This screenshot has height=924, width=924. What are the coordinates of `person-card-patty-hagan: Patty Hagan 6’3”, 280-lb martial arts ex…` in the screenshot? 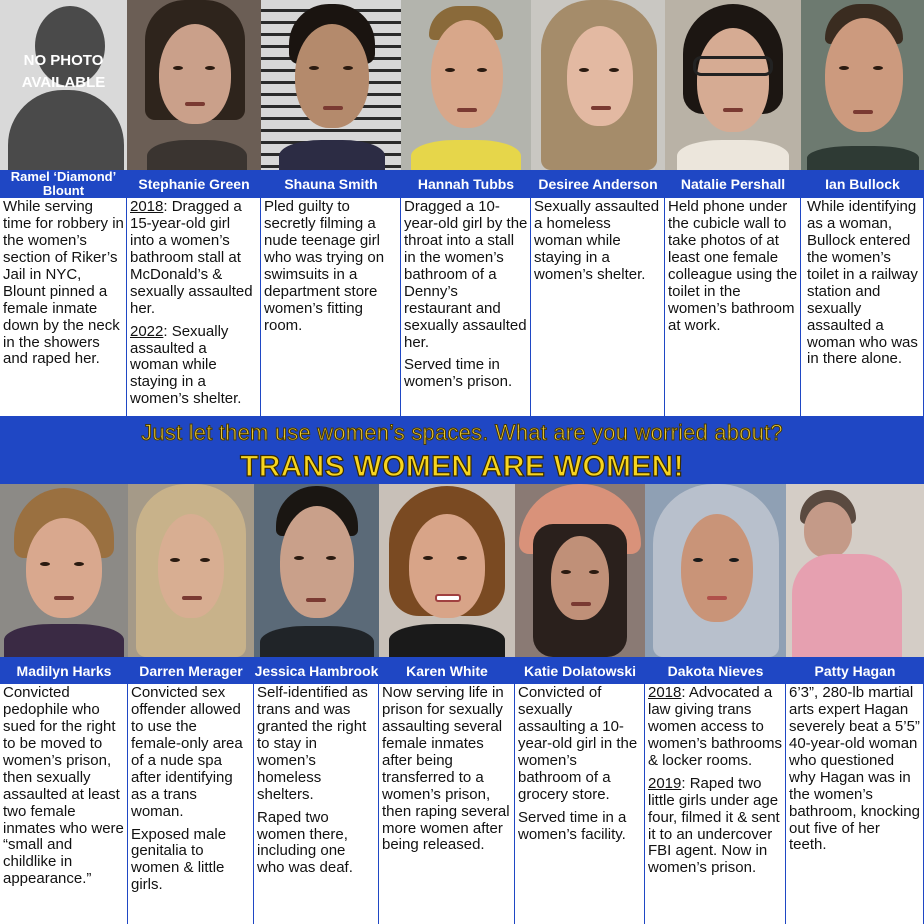 It's located at (855, 704).